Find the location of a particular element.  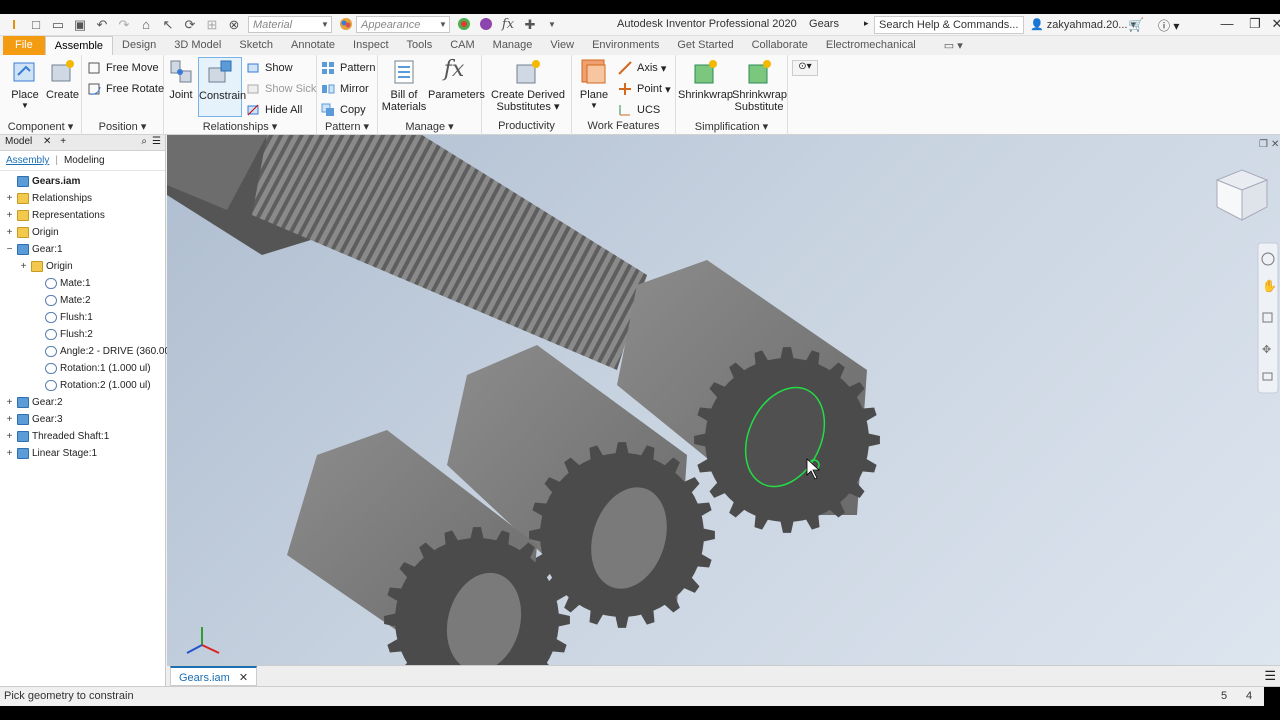

tab-file: File is located at coordinates (24, 45).